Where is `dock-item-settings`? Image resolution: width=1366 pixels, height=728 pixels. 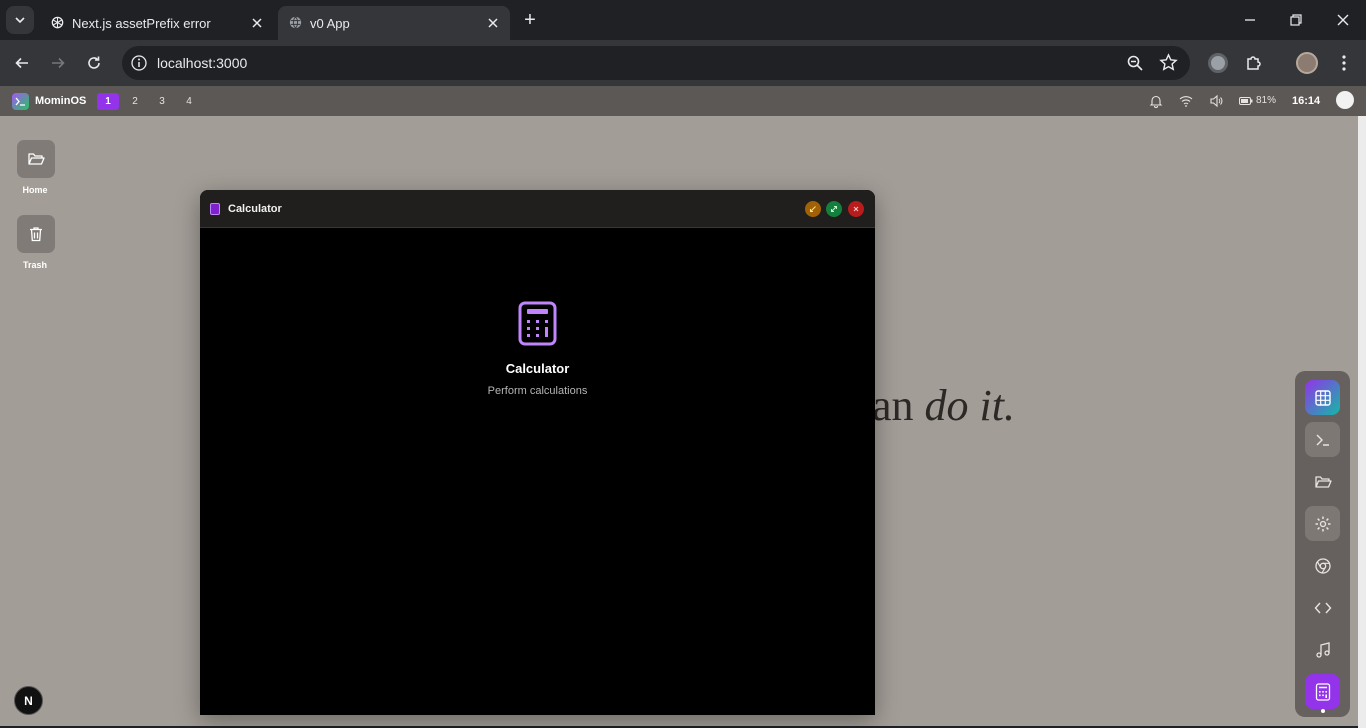 dock-item-settings is located at coordinates (1322, 523).